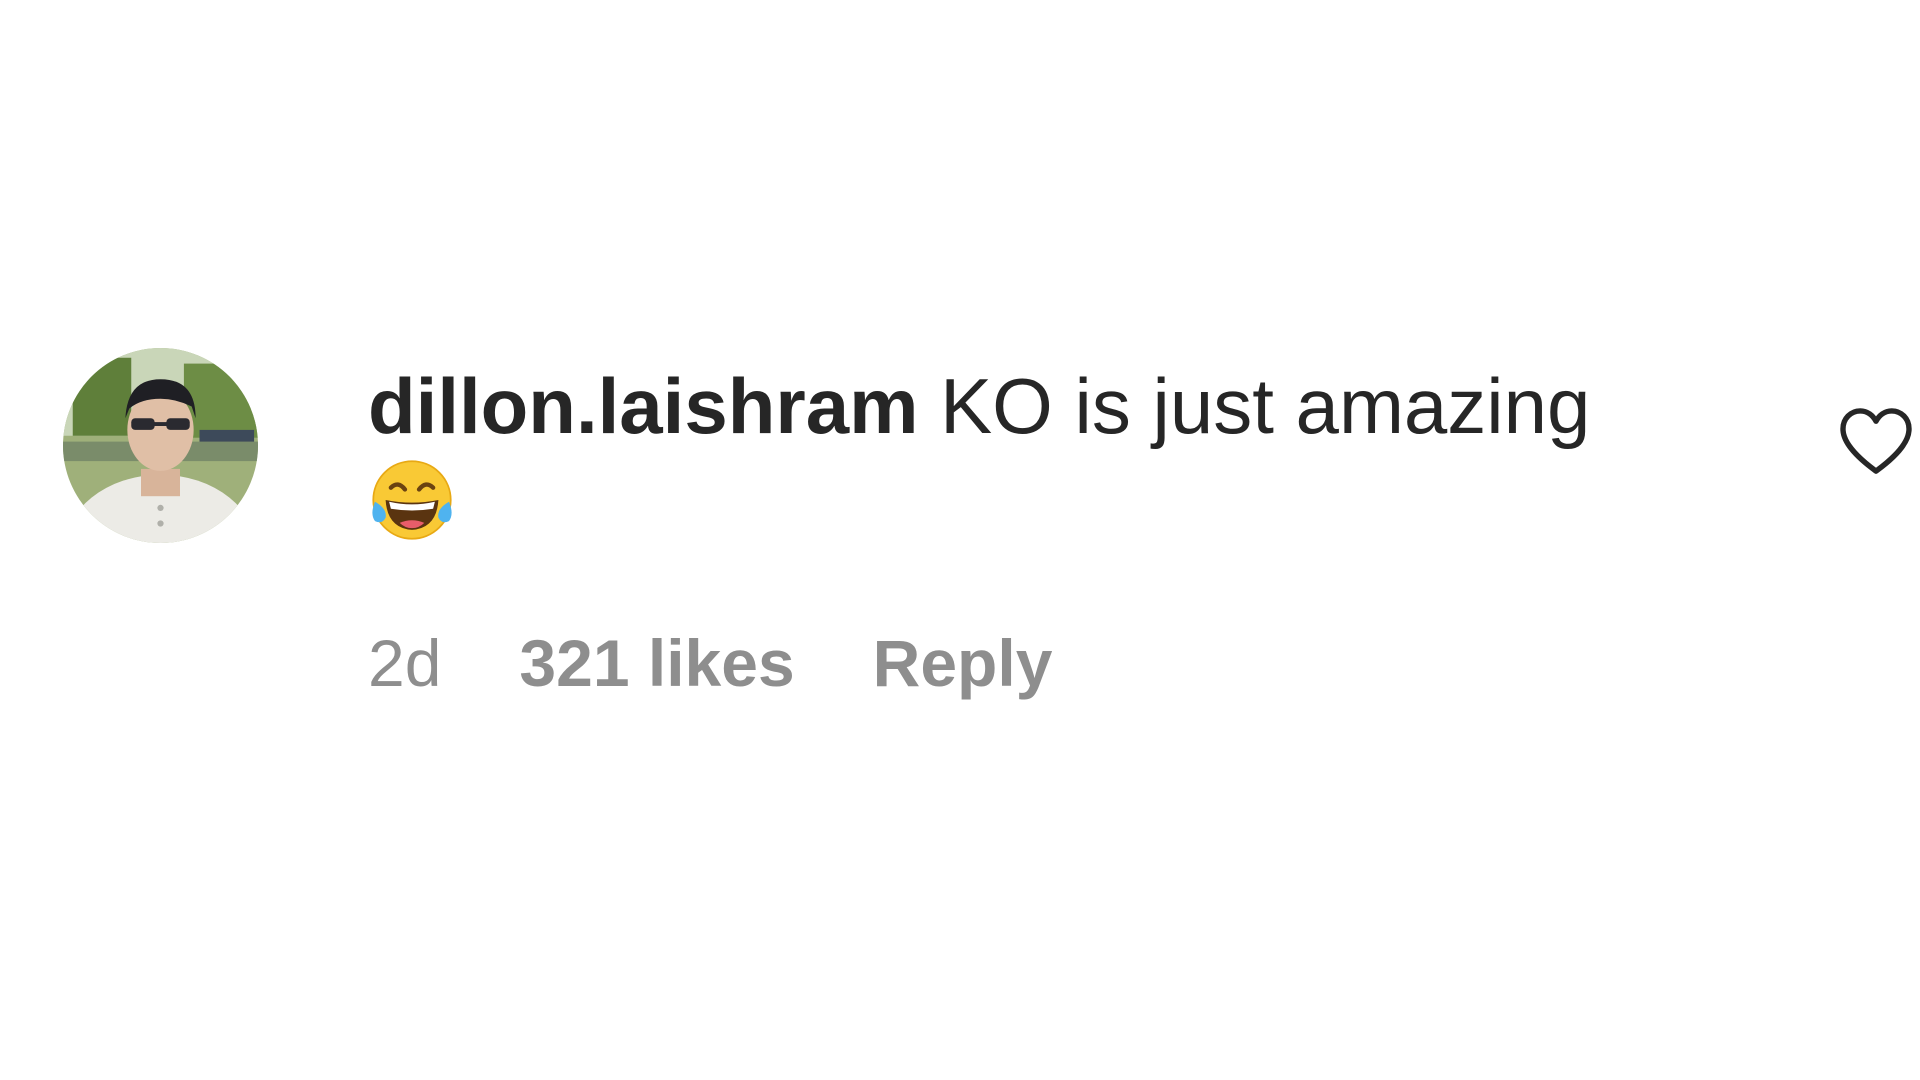 This screenshot has height=1080, width=1920. I want to click on comment-text: dillon.laishram KO is just amazing, so click(1058, 406).